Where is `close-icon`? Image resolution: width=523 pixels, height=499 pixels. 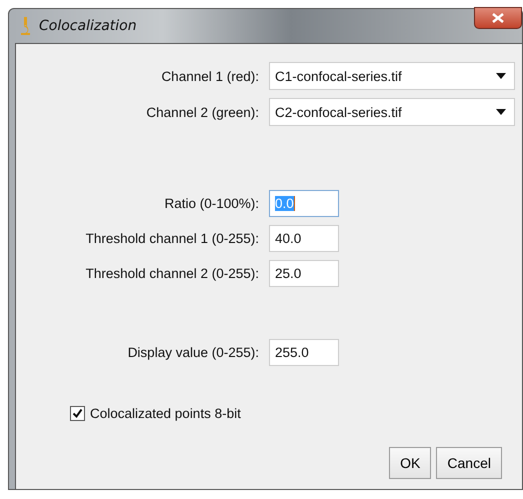
close-icon is located at coordinates (498, 18).